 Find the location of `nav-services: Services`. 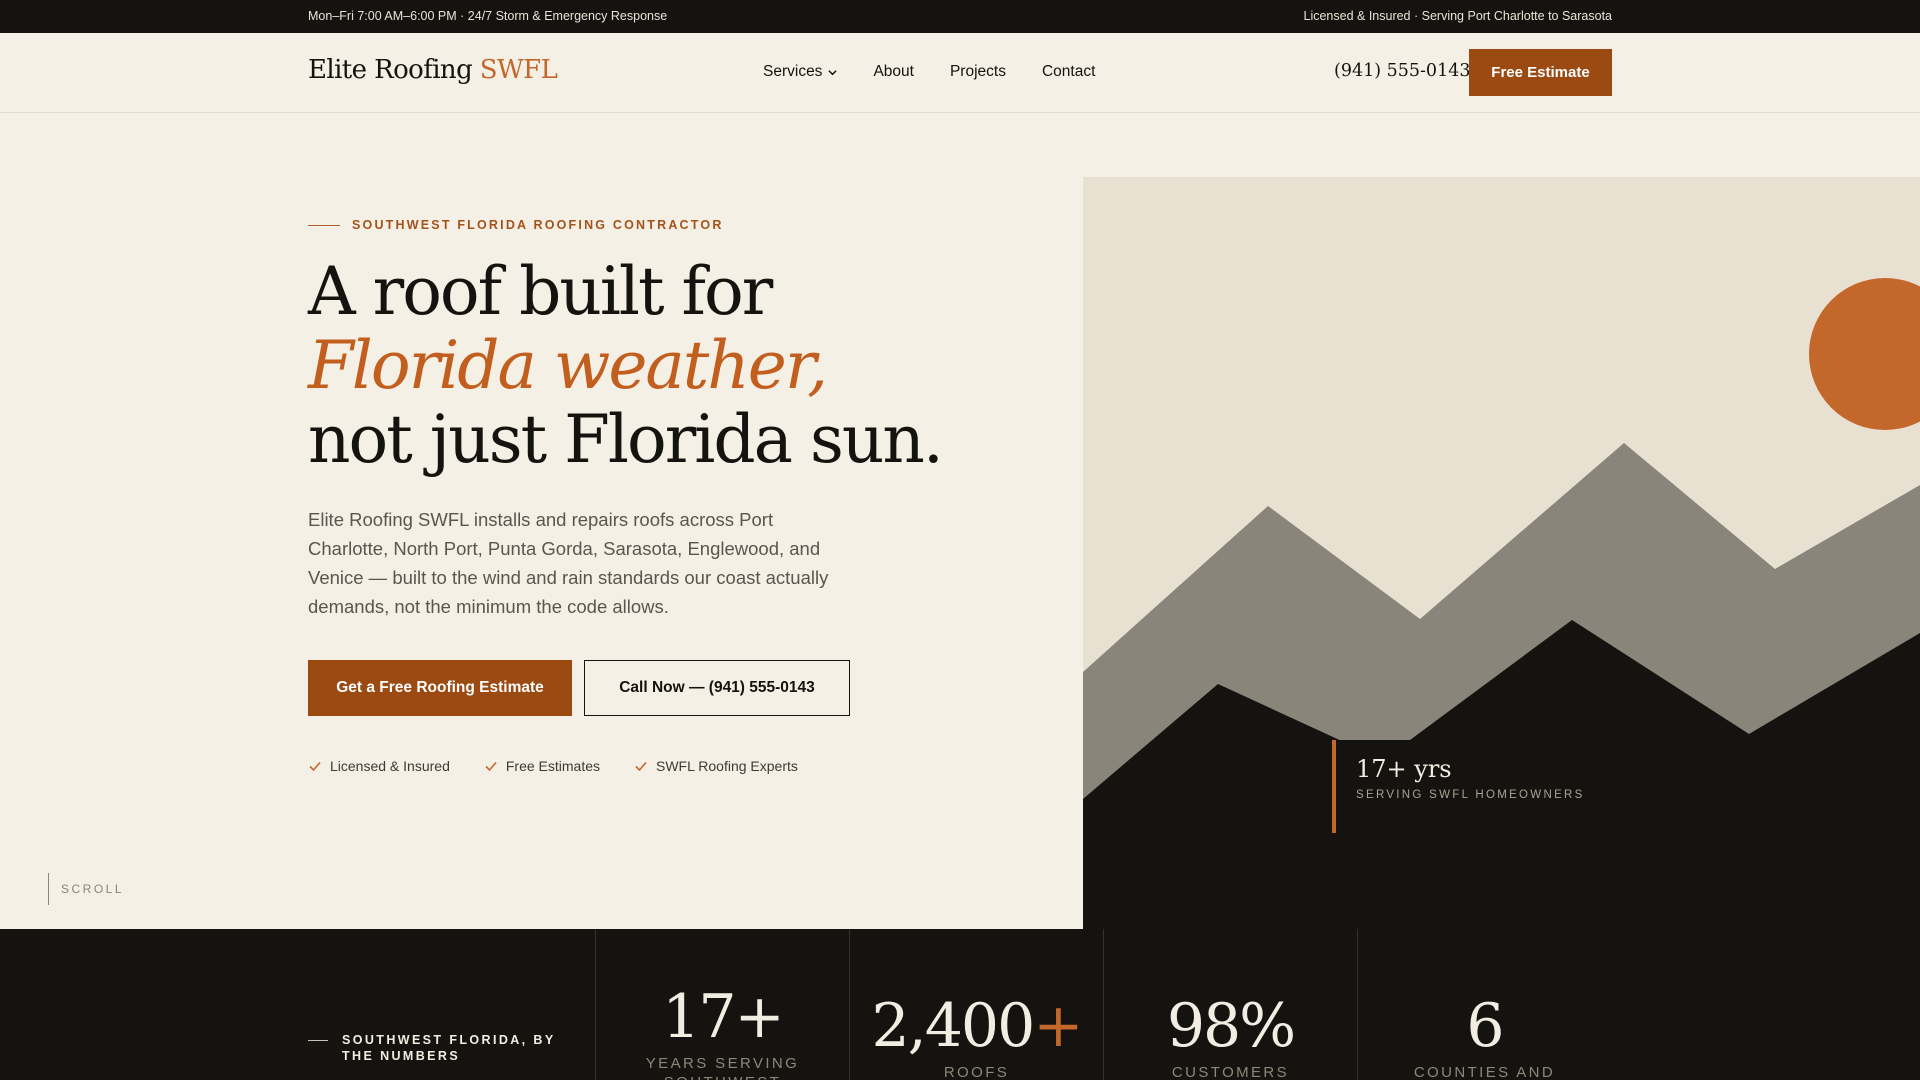

nav-services: Services is located at coordinates (800, 72).